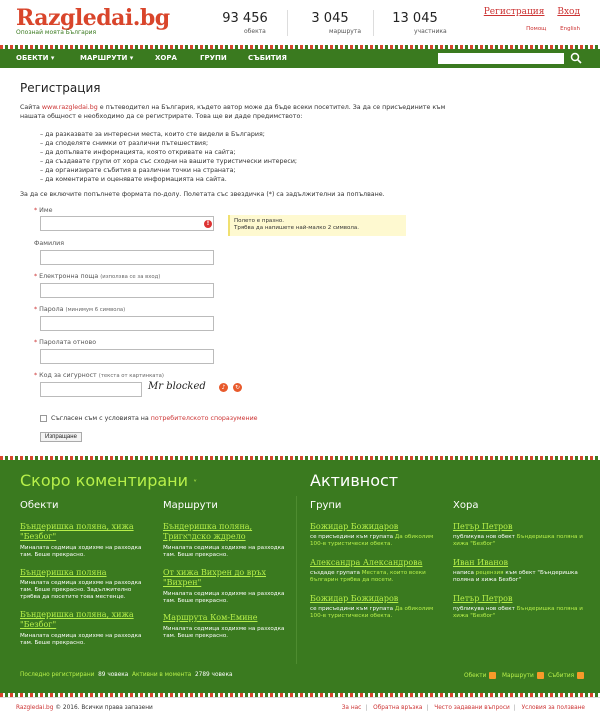  Describe the element at coordinates (108, 480) in the screenshot. I see `recent-title: Скоро коментирани ˅` at that location.